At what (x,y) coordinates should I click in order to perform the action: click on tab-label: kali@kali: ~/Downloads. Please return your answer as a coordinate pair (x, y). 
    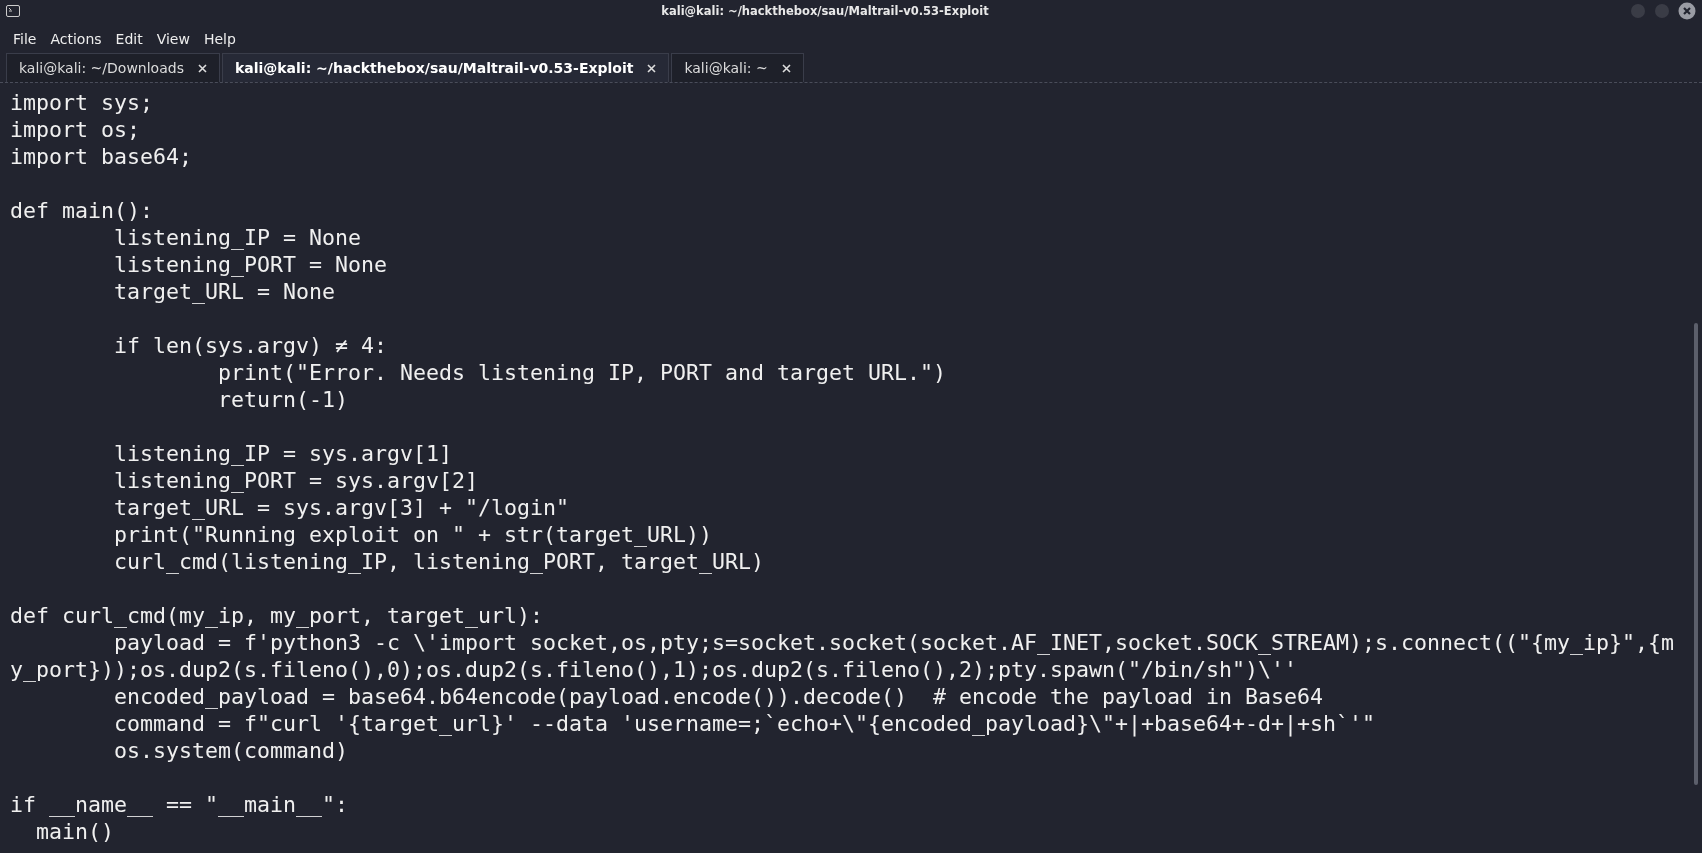
    Looking at the image, I should click on (101, 68).